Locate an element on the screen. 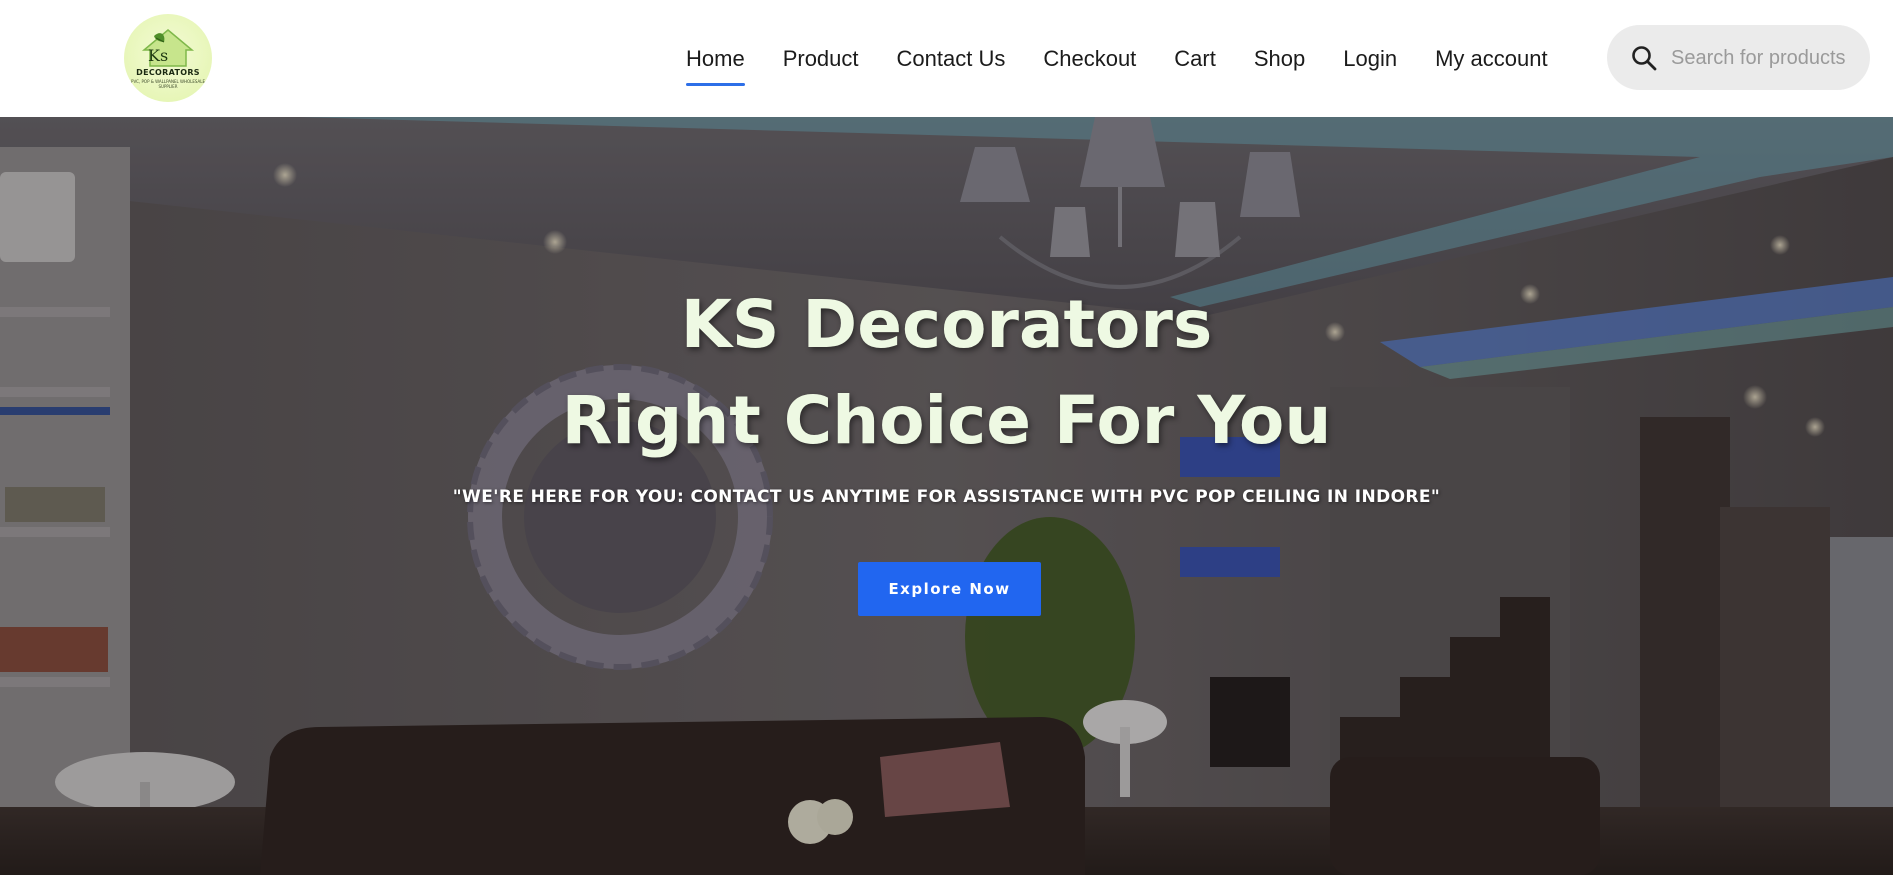 The width and height of the screenshot is (1893, 875). nav-item-home: Home is located at coordinates (715, 61).